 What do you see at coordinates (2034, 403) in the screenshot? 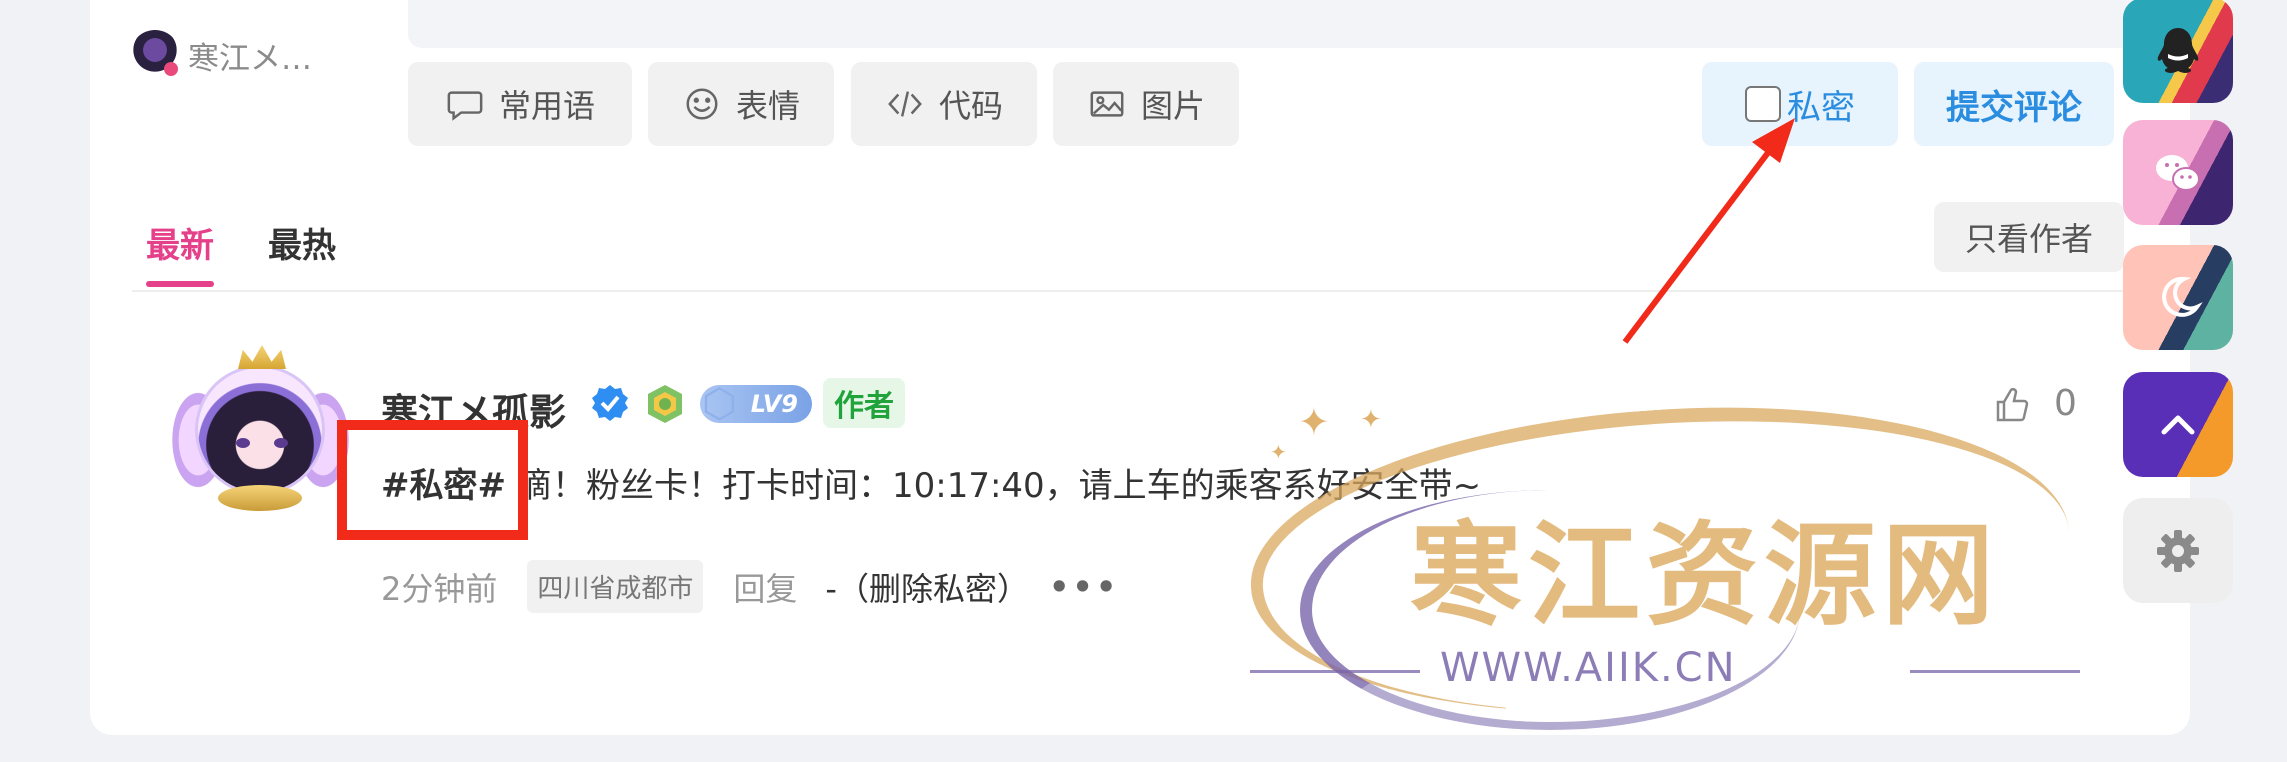
I see `like-button: 0` at bounding box center [2034, 403].